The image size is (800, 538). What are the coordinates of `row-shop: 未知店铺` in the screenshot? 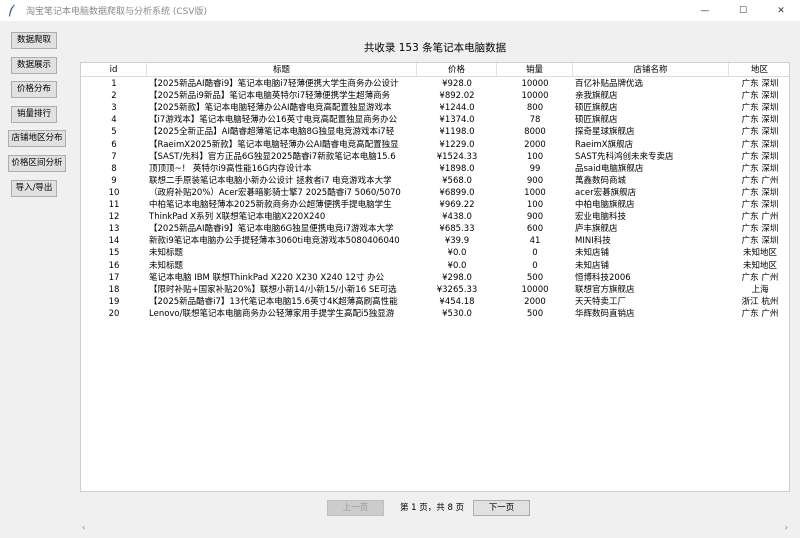 It's located at (592, 265).